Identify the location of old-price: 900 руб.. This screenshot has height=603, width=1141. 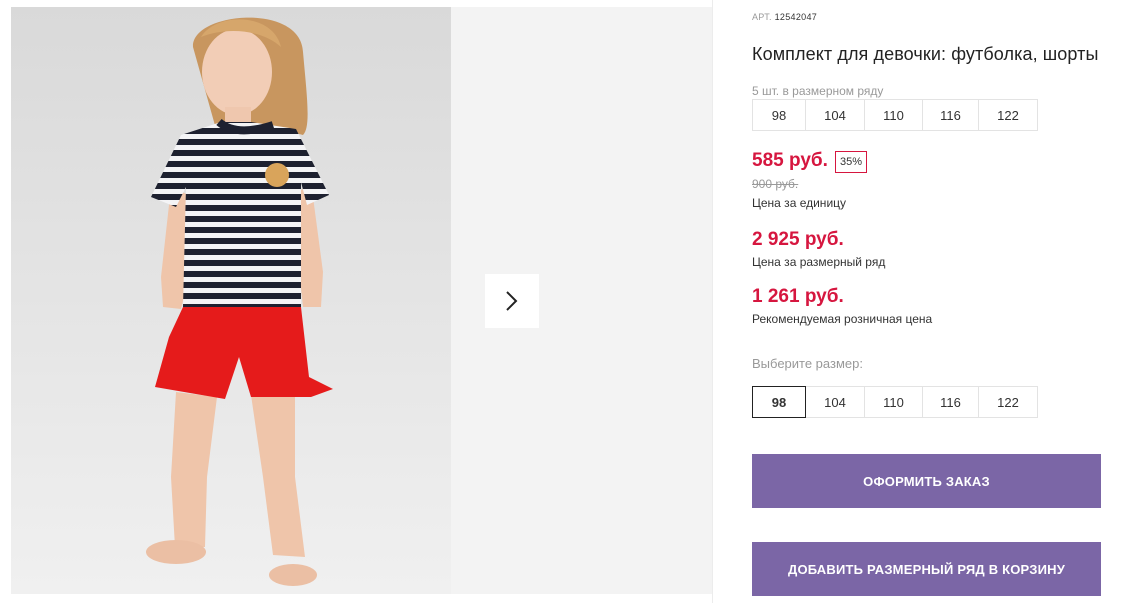
(775, 184).